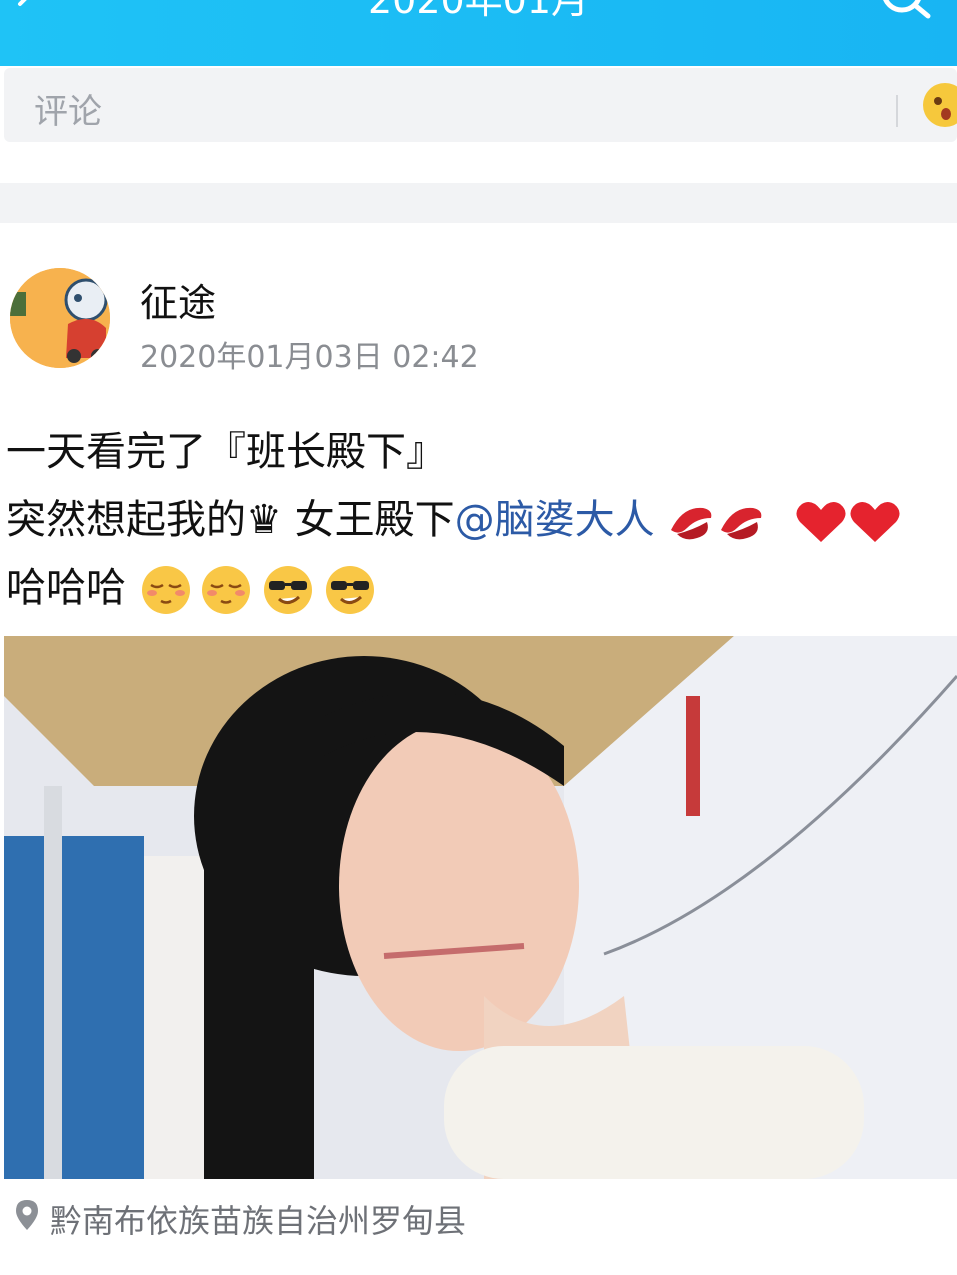 Image resolution: width=957 pixels, height=1275 pixels. What do you see at coordinates (66, 588) in the screenshot?
I see `post-text: 哈哈哈` at bounding box center [66, 588].